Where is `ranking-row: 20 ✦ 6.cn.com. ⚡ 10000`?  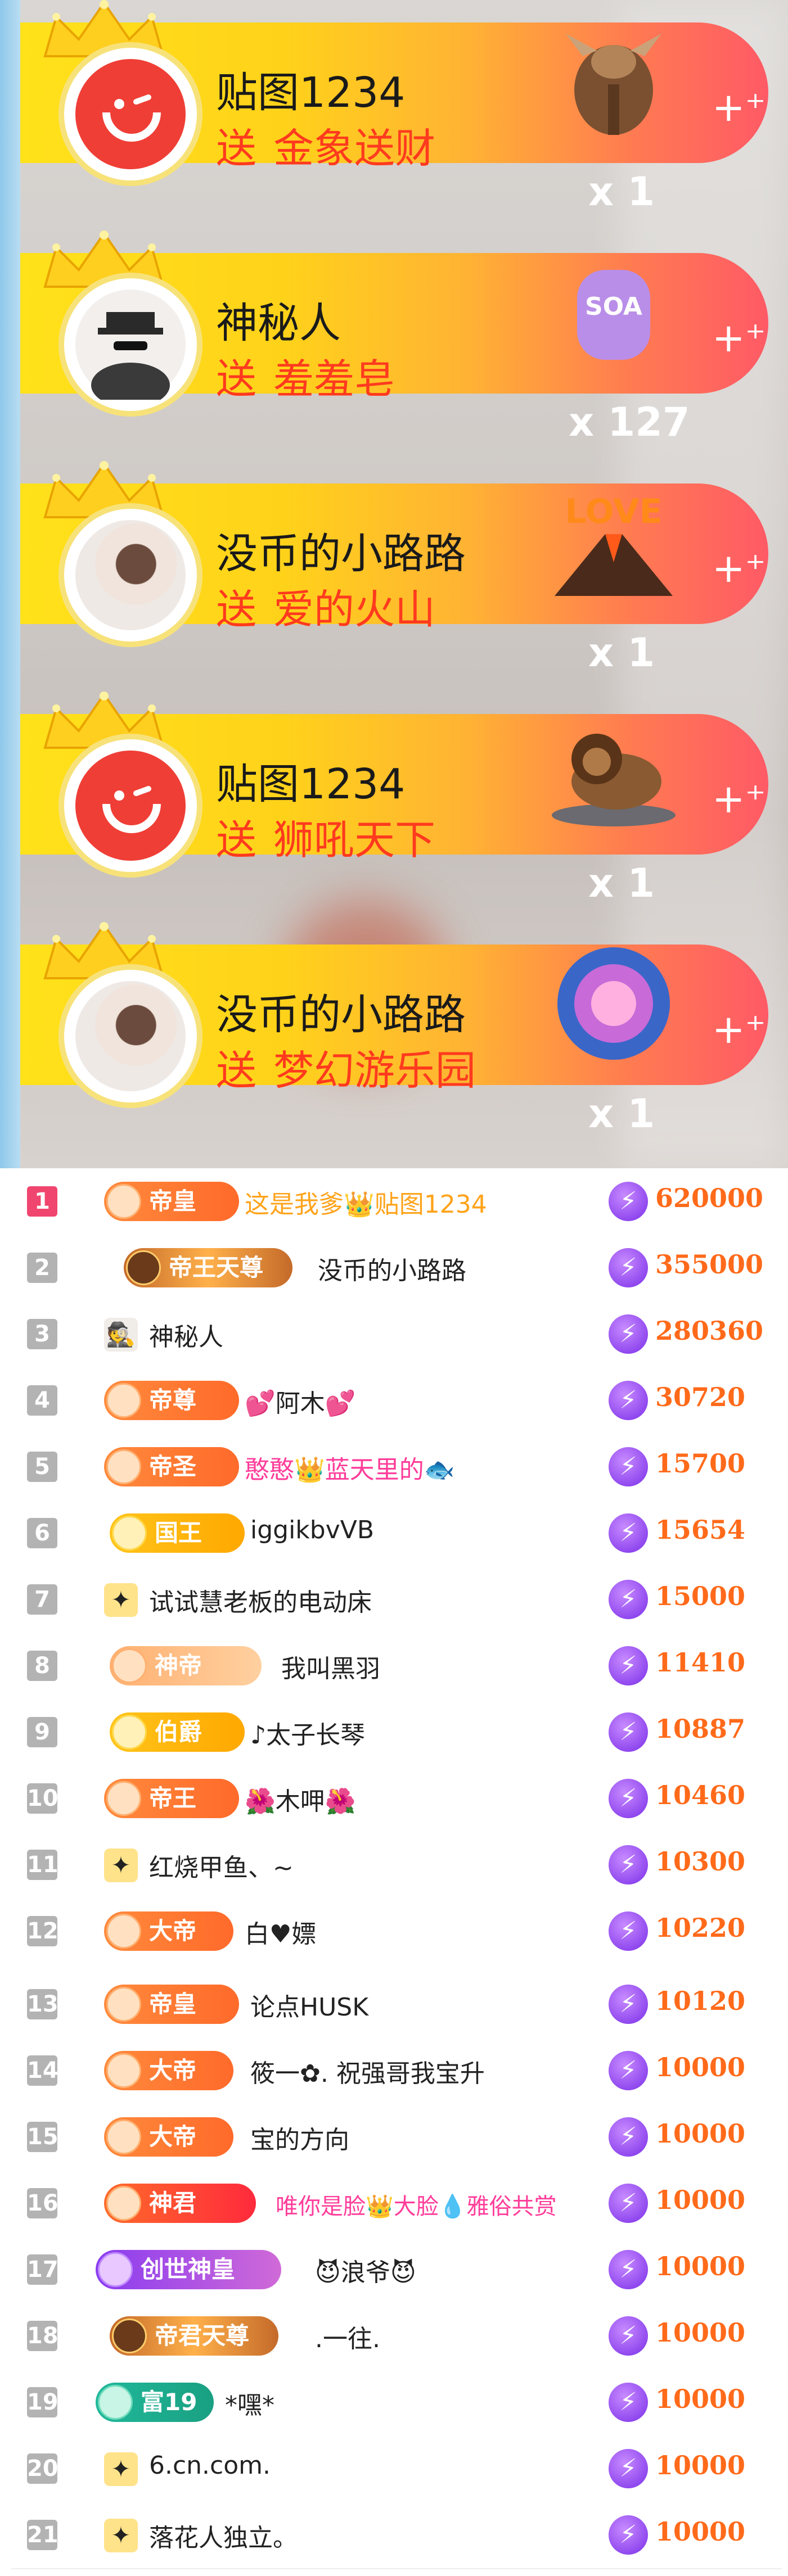 ranking-row: 20 ✦ 6.cn.com. ⚡ 10000 is located at coordinates (396, 2469).